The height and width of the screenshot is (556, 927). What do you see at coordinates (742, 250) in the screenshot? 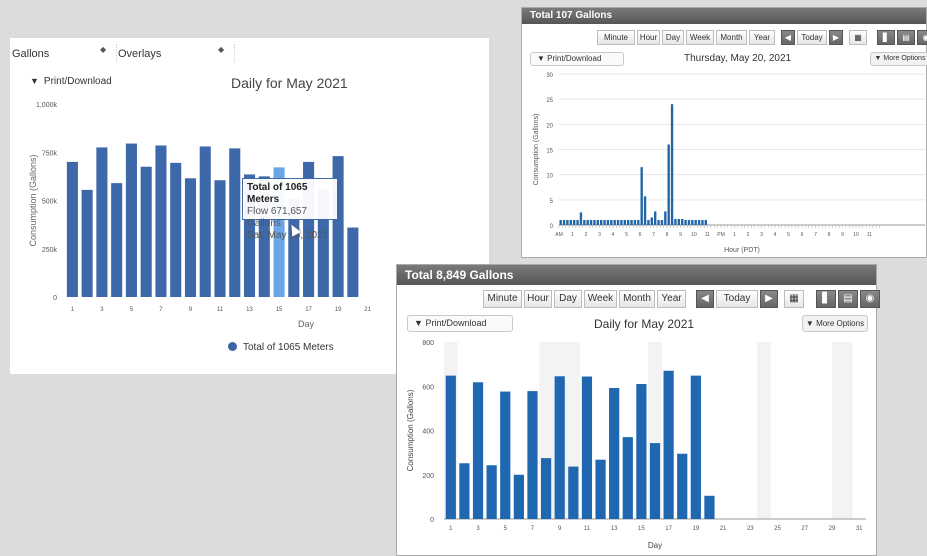
I see `x-axis-label: Hour (PDT)` at bounding box center [742, 250].